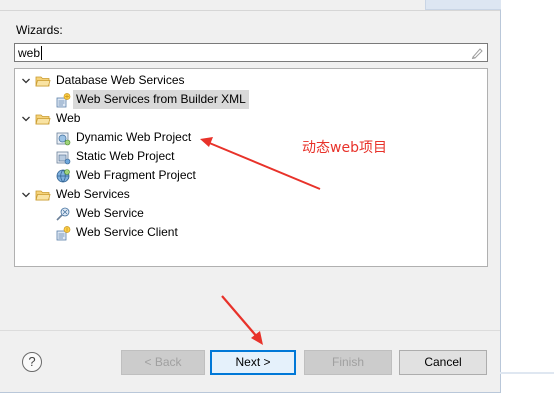 This screenshot has width=554, height=408. Describe the element at coordinates (253, 362) in the screenshot. I see `next-button: Next >` at that location.